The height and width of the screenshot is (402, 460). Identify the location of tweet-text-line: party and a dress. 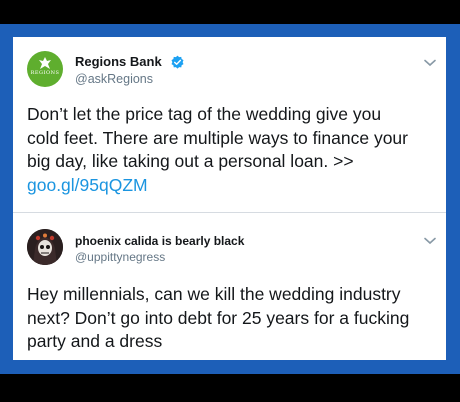
(95, 341).